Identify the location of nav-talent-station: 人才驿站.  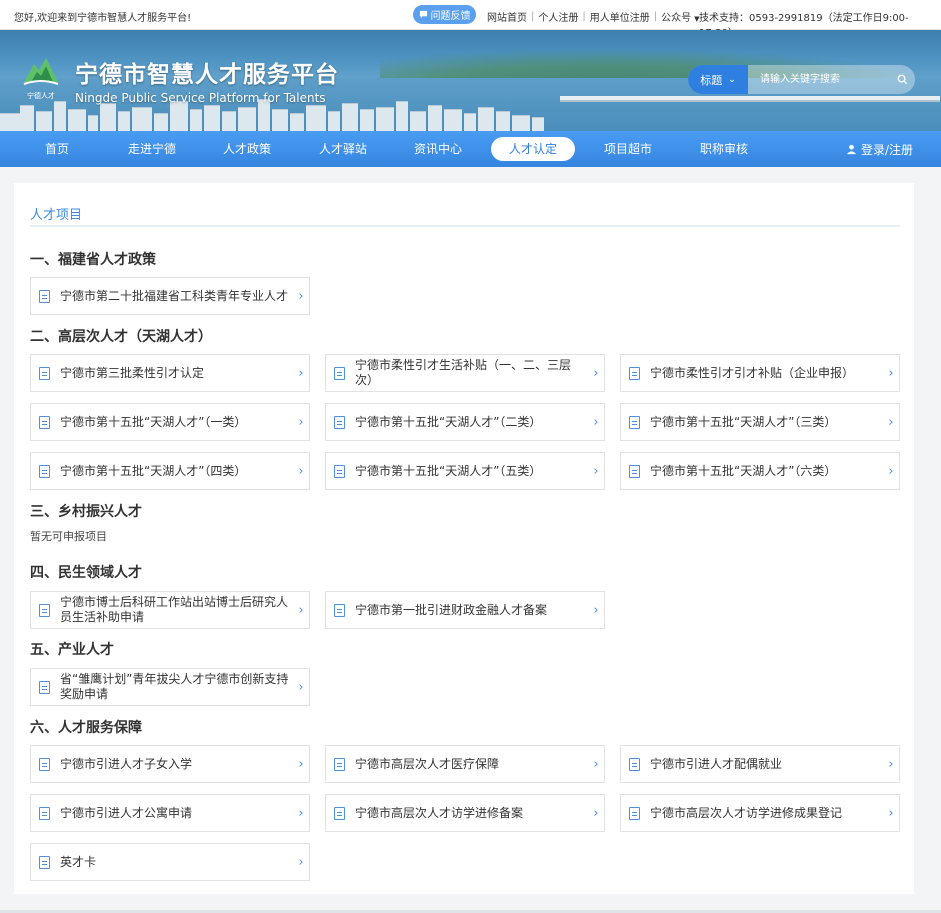
(343, 149).